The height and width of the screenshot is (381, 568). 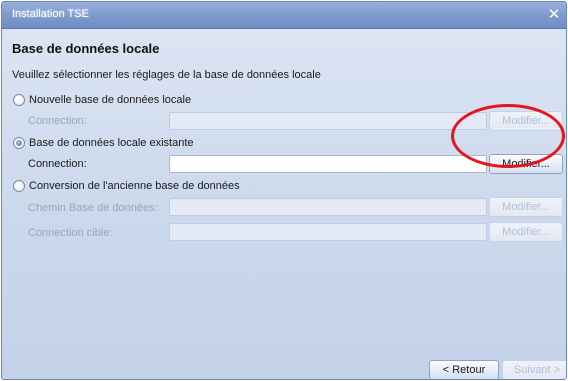 I want to click on radio-label-convert-db: Conversion de l'ancienne base de données, so click(x=134, y=186).